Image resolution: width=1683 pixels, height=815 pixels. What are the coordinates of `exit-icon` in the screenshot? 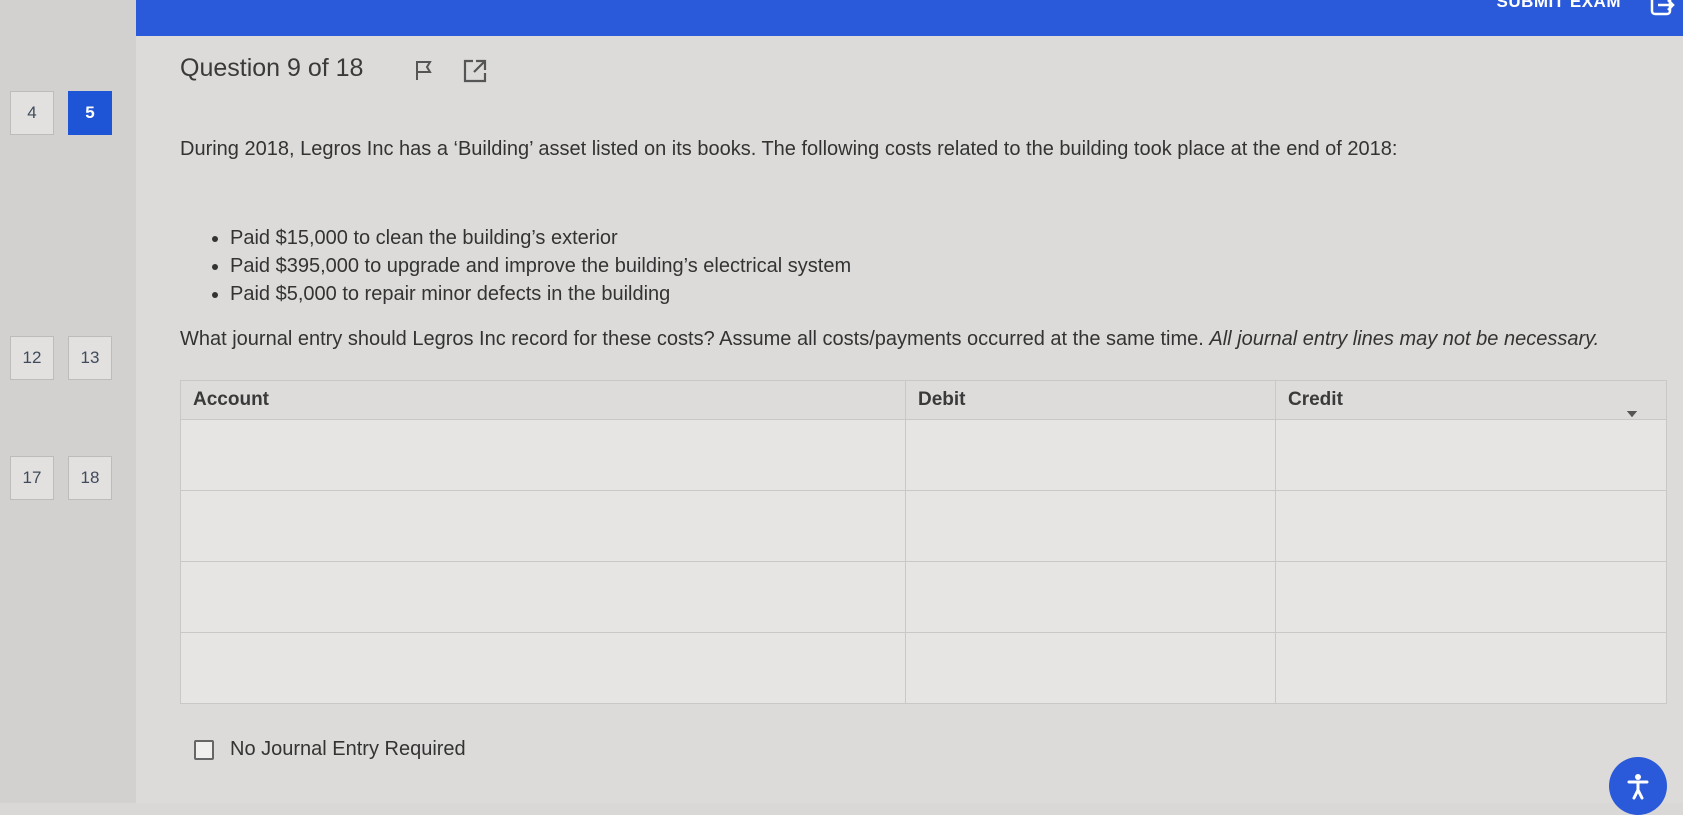 It's located at (1662, 8).